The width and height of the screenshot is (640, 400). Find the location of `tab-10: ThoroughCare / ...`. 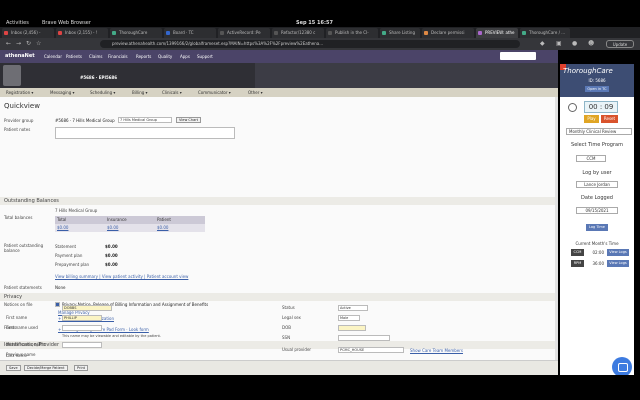

tab-10: ThoroughCare / ... is located at coordinates (545, 33).